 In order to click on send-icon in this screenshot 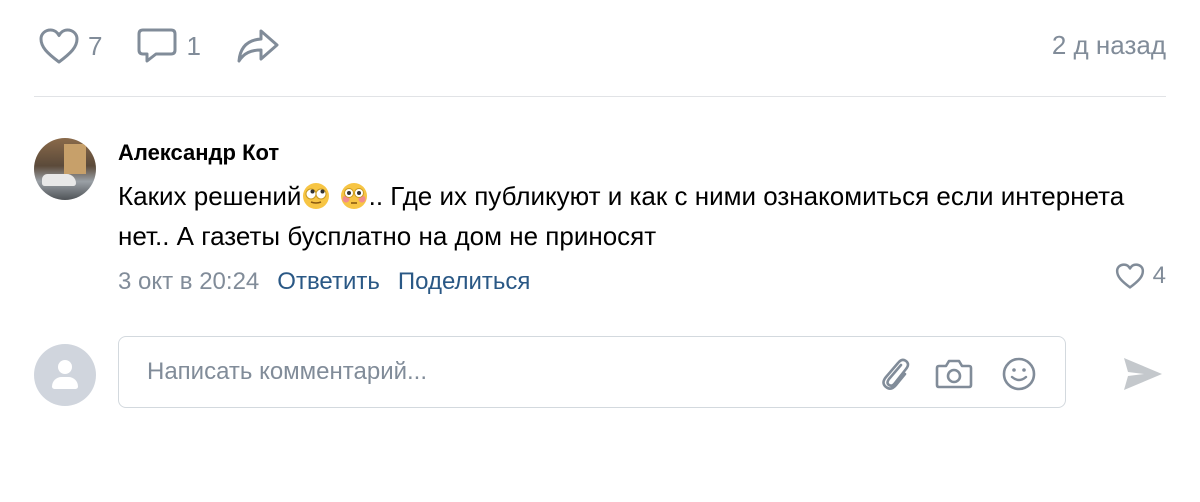, I will do `click(1143, 374)`.